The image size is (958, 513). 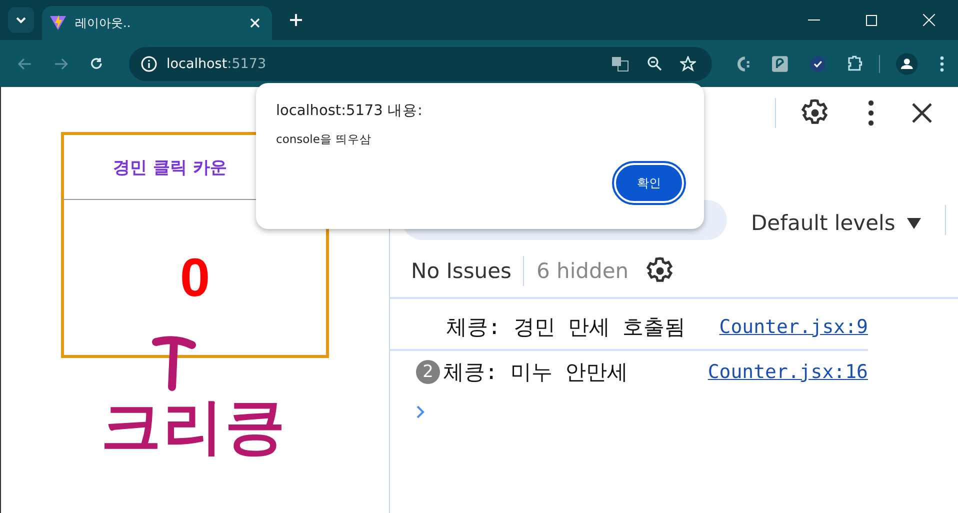 I want to click on tab-search-button, so click(x=21, y=20).